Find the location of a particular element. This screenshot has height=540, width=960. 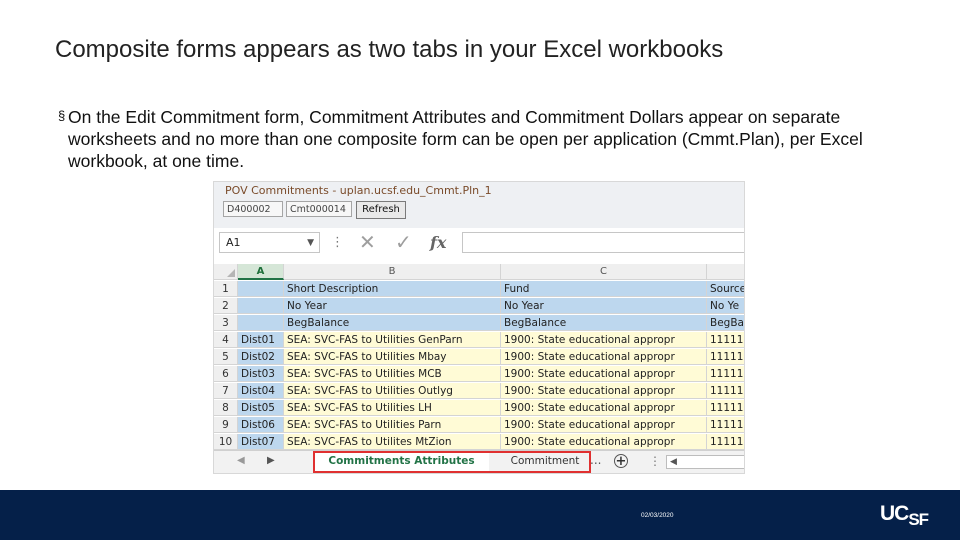

column-header-d is located at coordinates (725, 272).